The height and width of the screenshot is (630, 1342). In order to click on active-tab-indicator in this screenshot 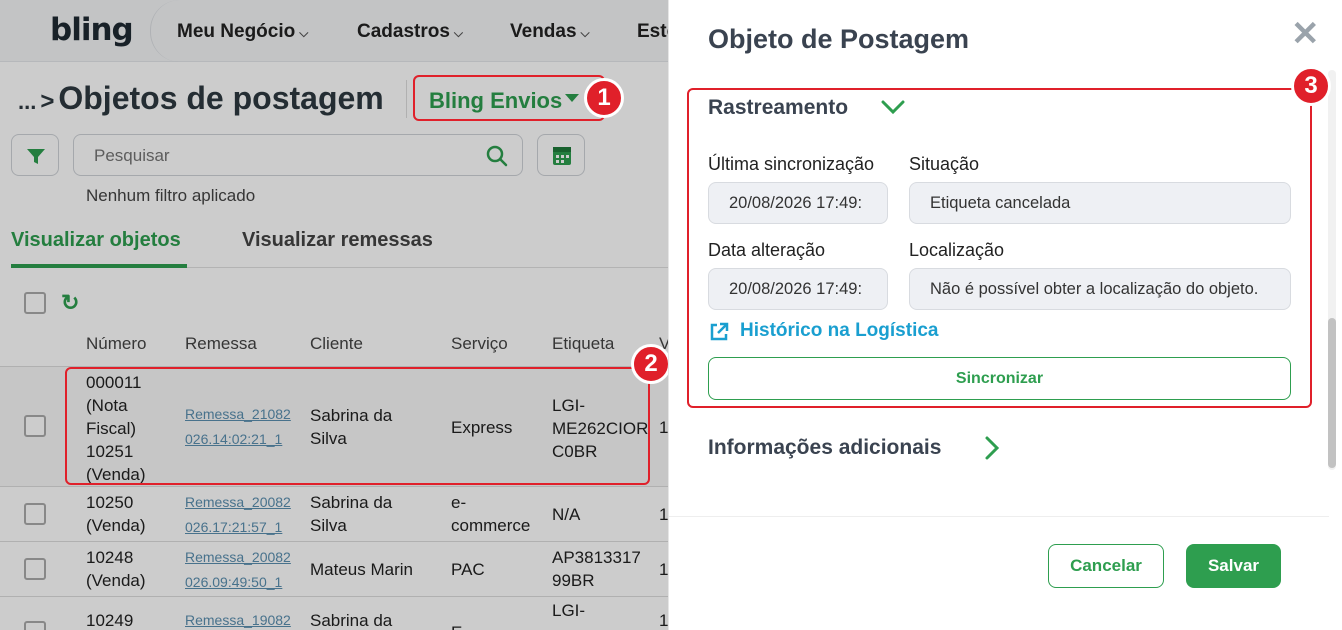, I will do `click(99, 266)`.